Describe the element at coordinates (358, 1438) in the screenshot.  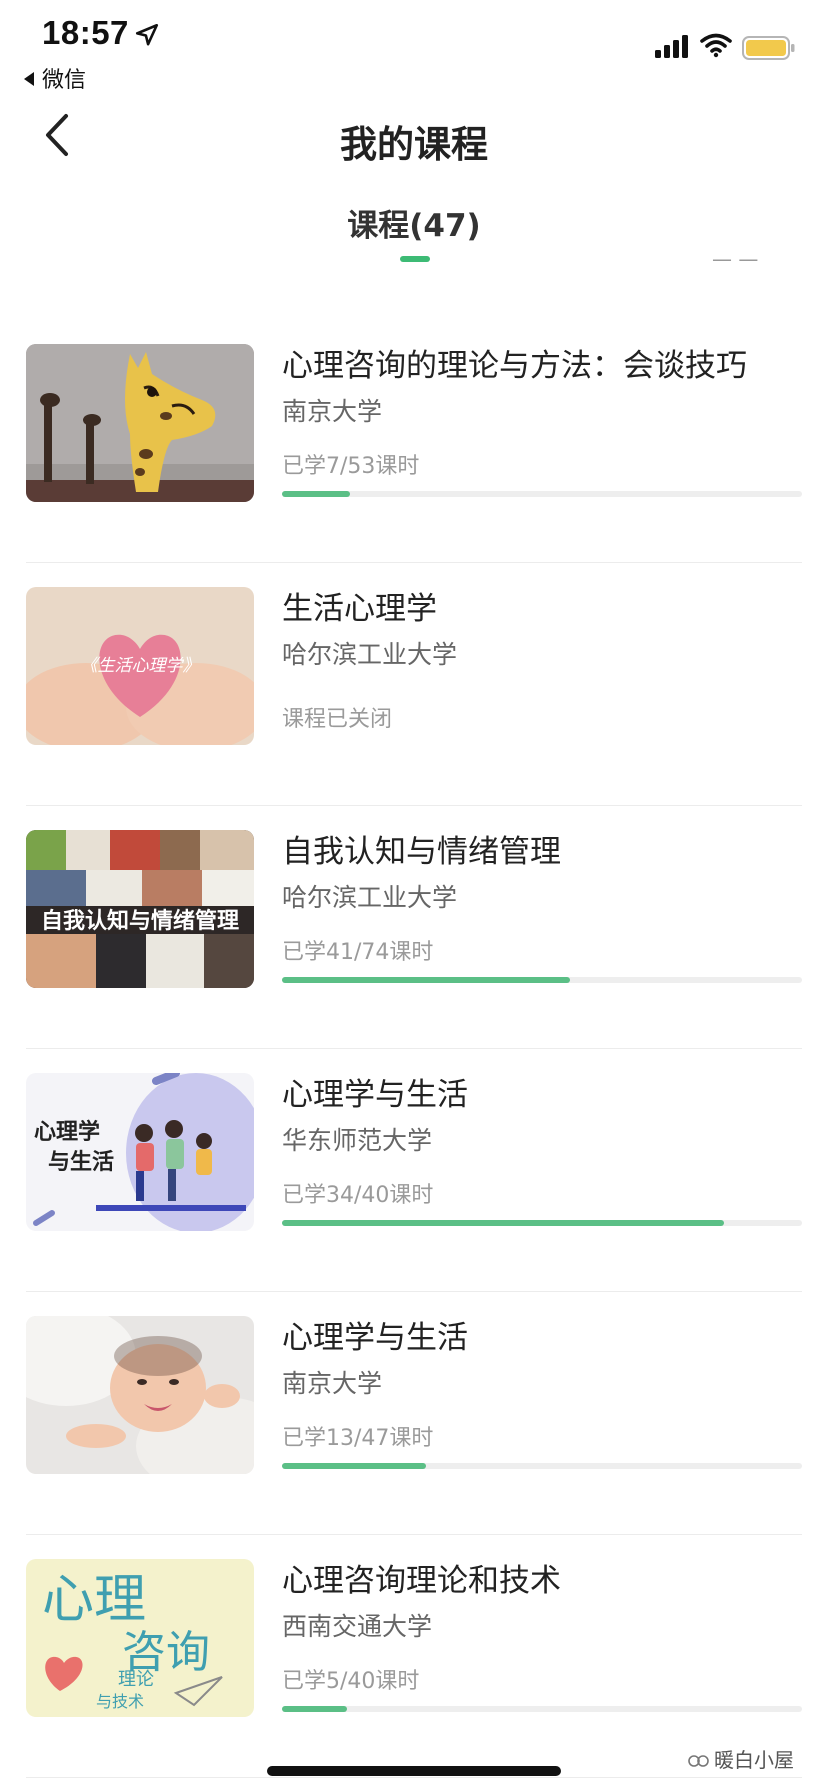
I see `course-progress-text: 已学13/47课时` at that location.